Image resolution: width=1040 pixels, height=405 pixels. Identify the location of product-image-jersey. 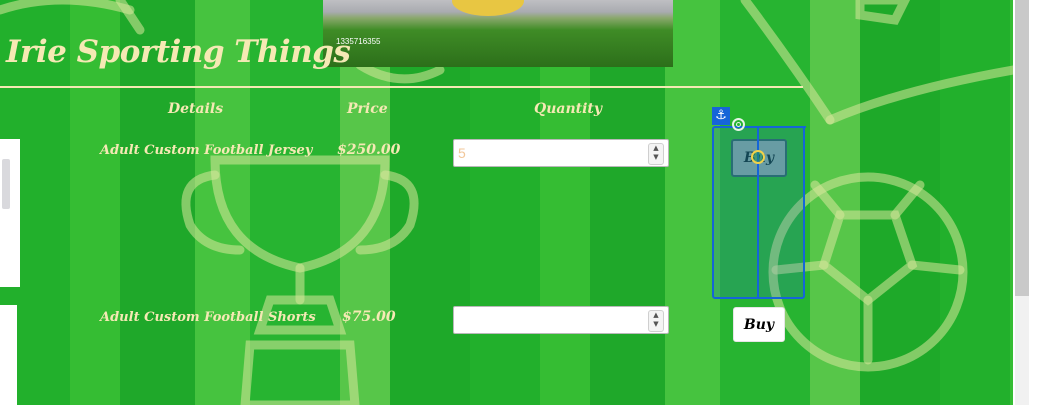
(10, 213).